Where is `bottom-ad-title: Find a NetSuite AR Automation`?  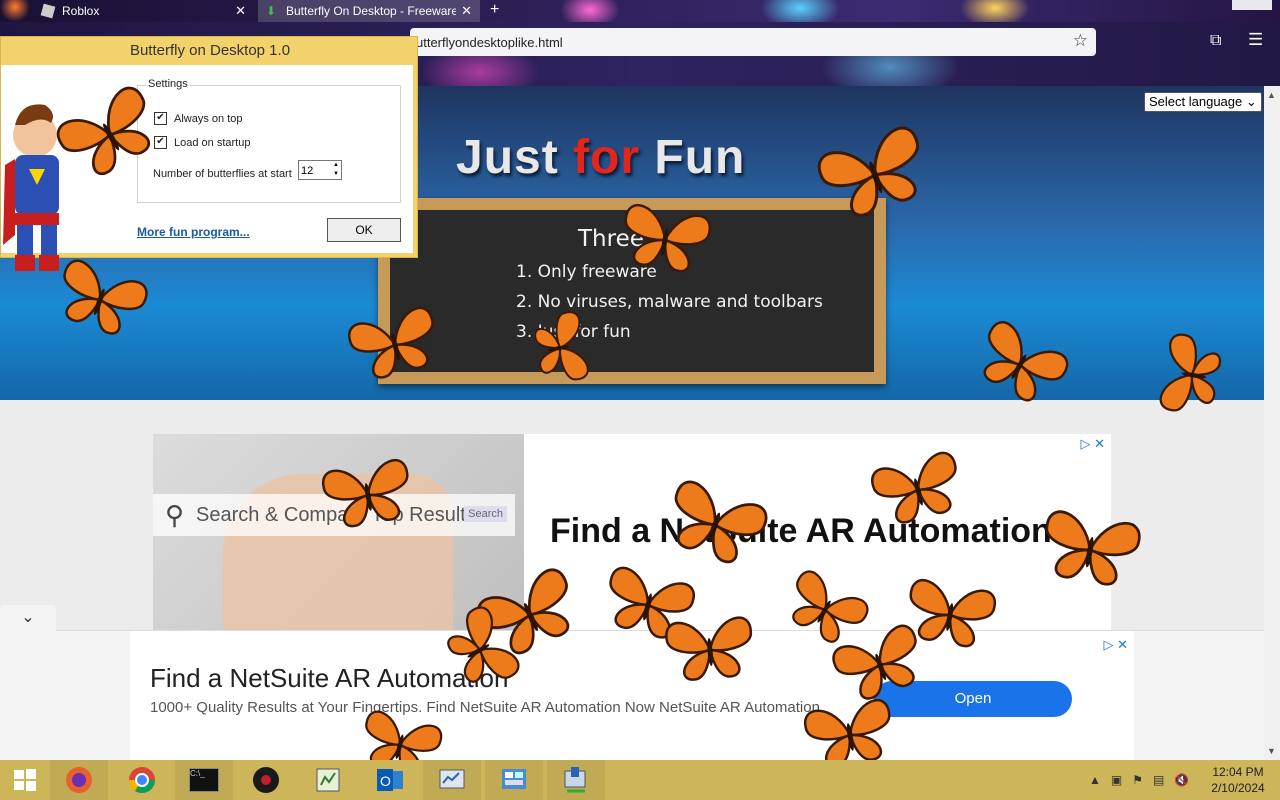 bottom-ad-title: Find a NetSuite AR Automation is located at coordinates (329, 678).